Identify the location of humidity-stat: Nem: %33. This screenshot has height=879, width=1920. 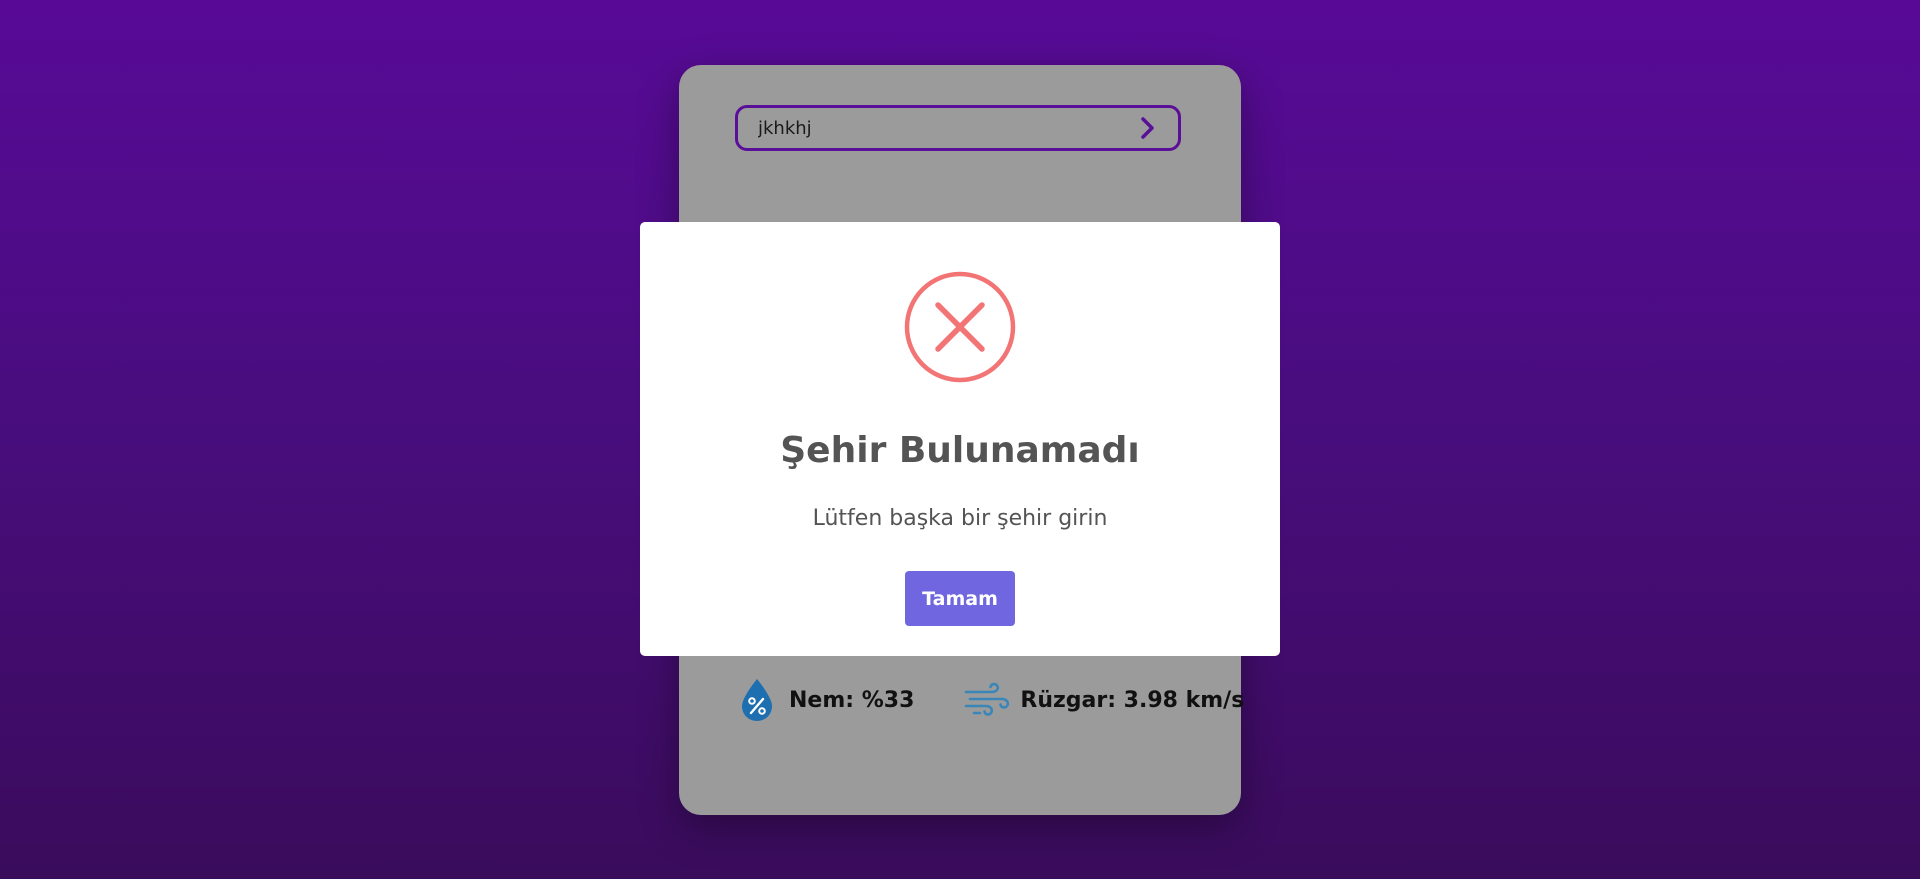
(826, 700).